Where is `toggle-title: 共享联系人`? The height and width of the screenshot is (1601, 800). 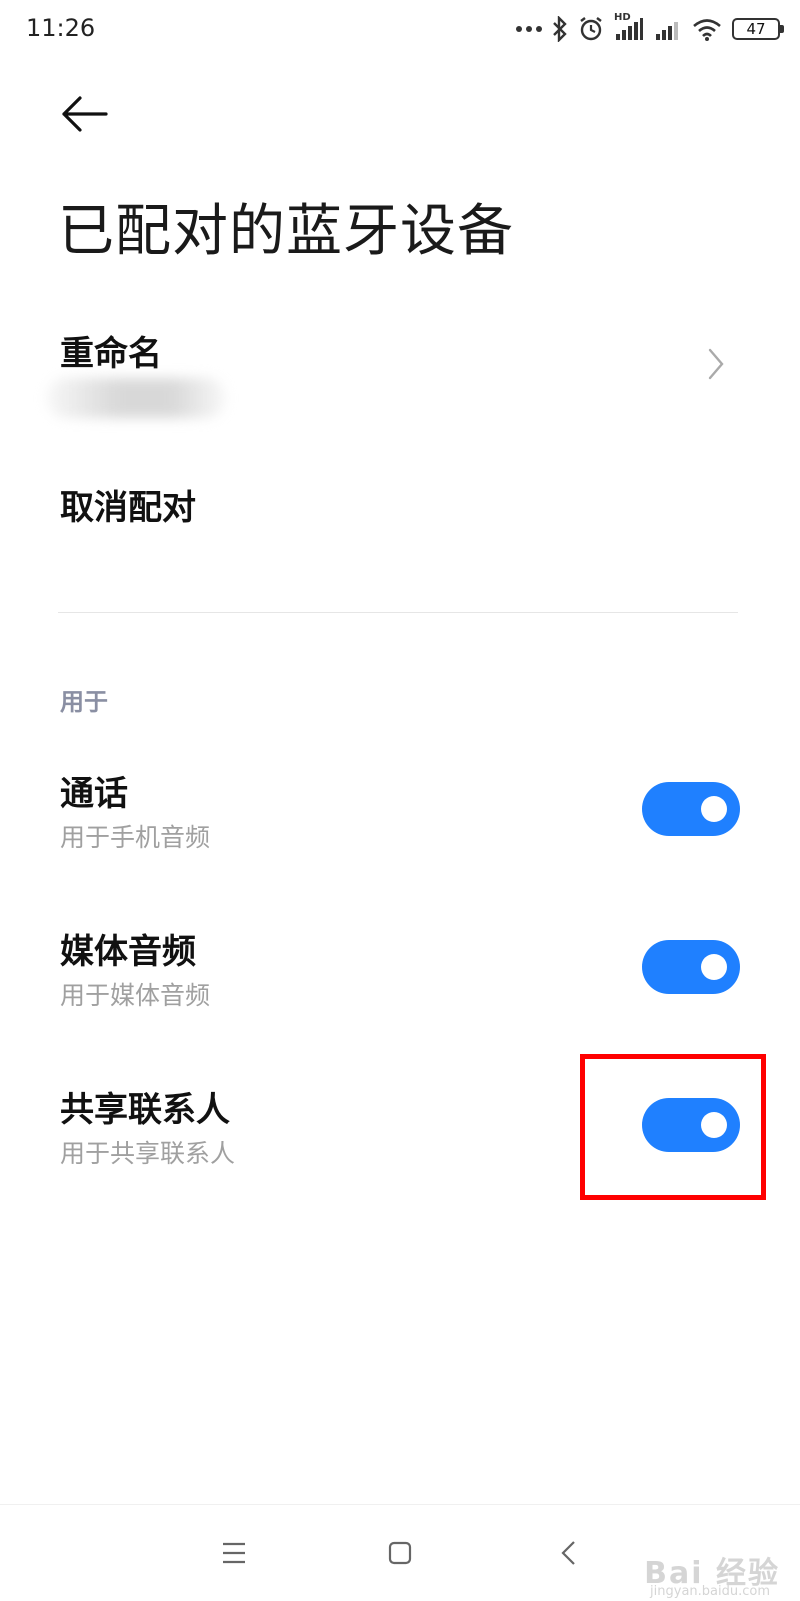 toggle-title: 共享联系人 is located at coordinates (145, 1110).